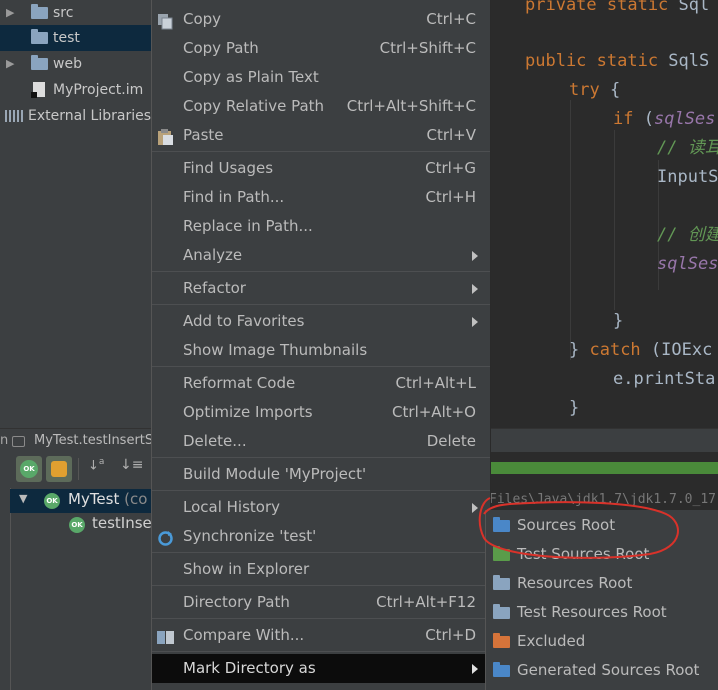 This screenshot has height=690, width=718. I want to click on menu-item-copy-relative-path: Copy Relative Path Ctrl+Alt+Shift+C, so click(321, 106).